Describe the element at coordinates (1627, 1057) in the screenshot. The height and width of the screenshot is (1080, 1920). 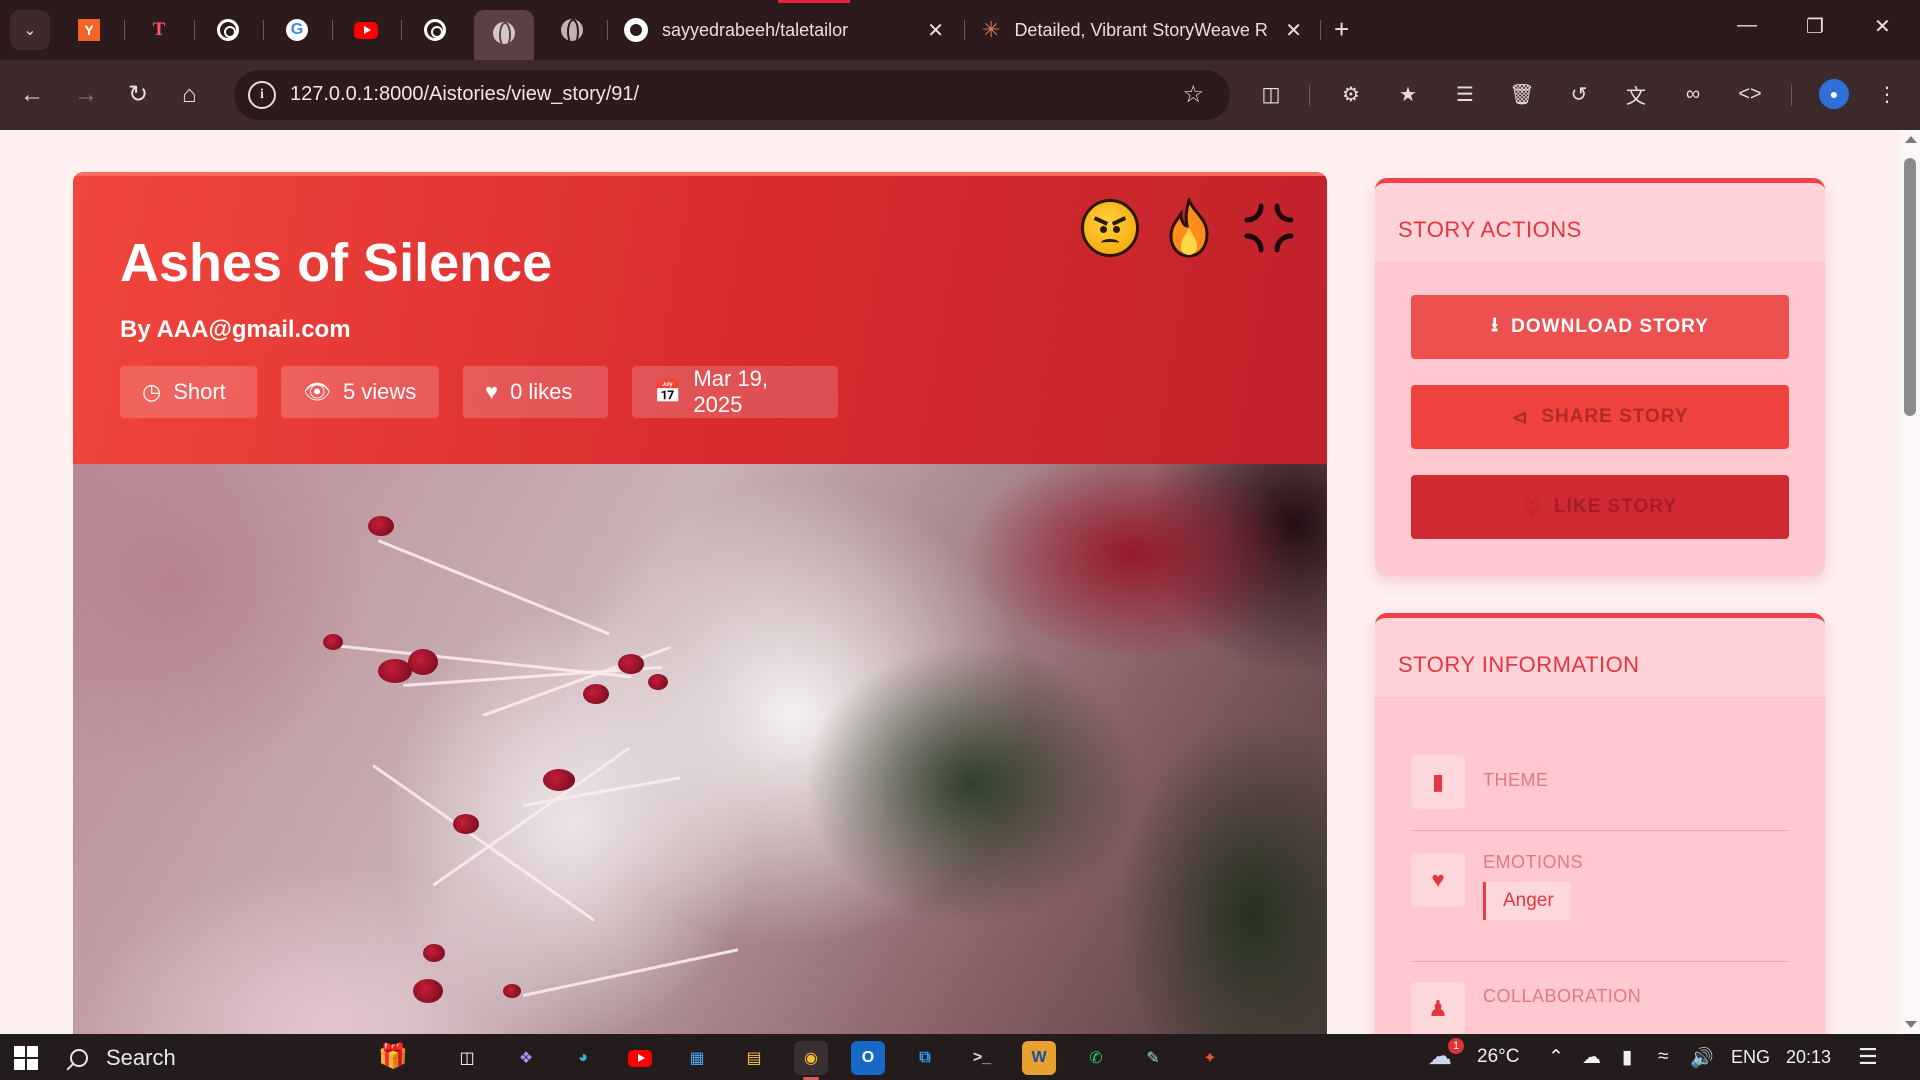
I see `battery-icon: ▮` at that location.